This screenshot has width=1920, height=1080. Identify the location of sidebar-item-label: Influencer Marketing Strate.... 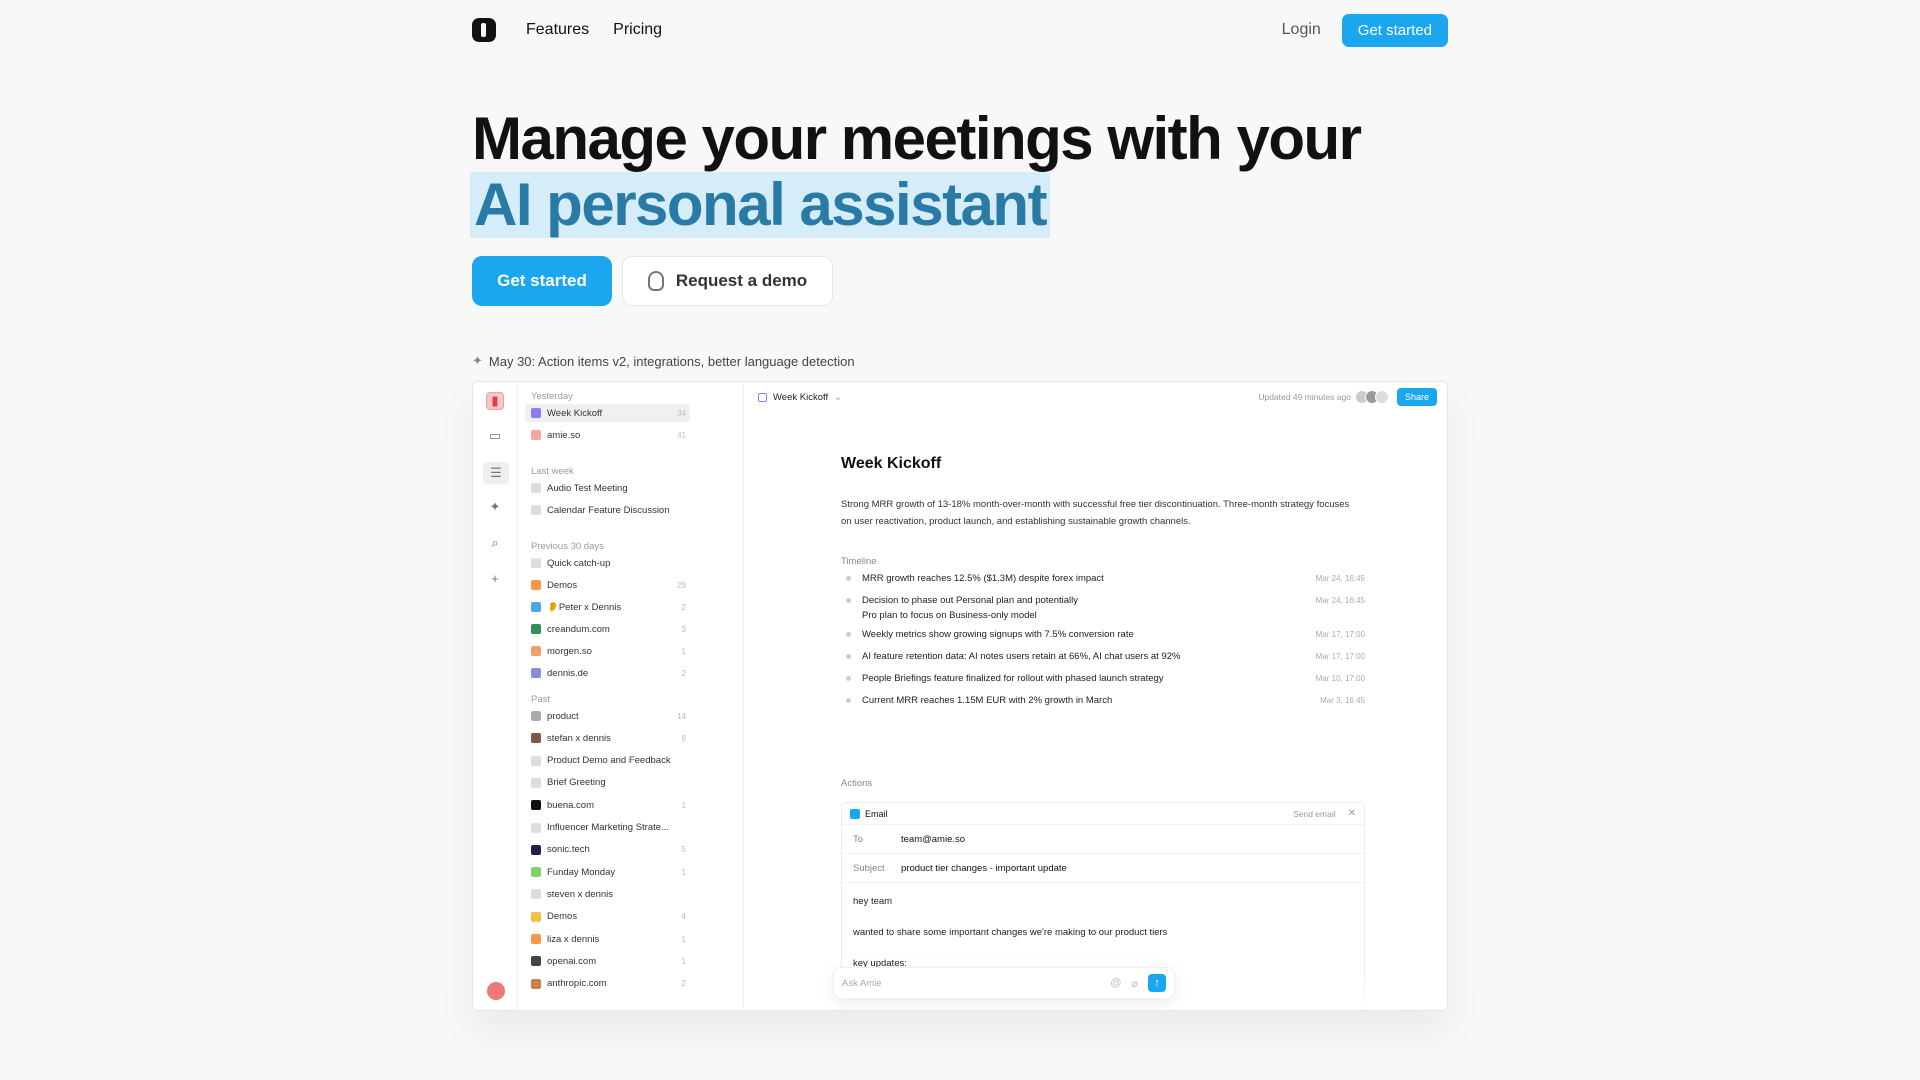
(608, 827).